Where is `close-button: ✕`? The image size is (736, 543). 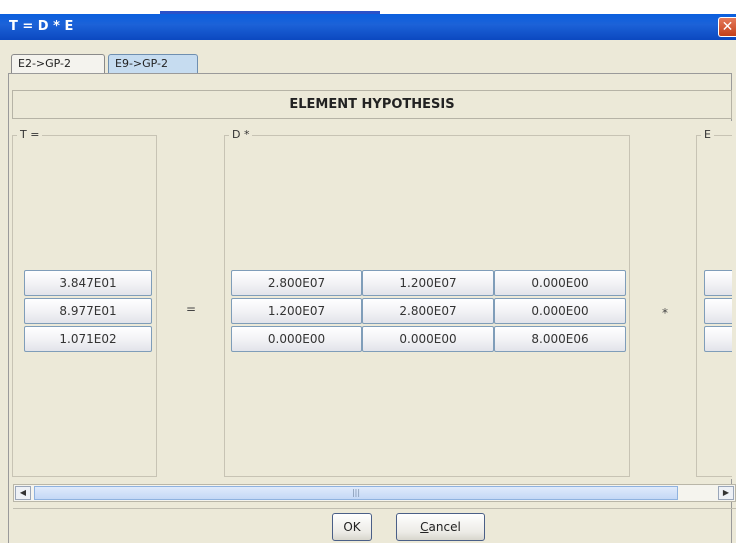
close-button: ✕ is located at coordinates (727, 27).